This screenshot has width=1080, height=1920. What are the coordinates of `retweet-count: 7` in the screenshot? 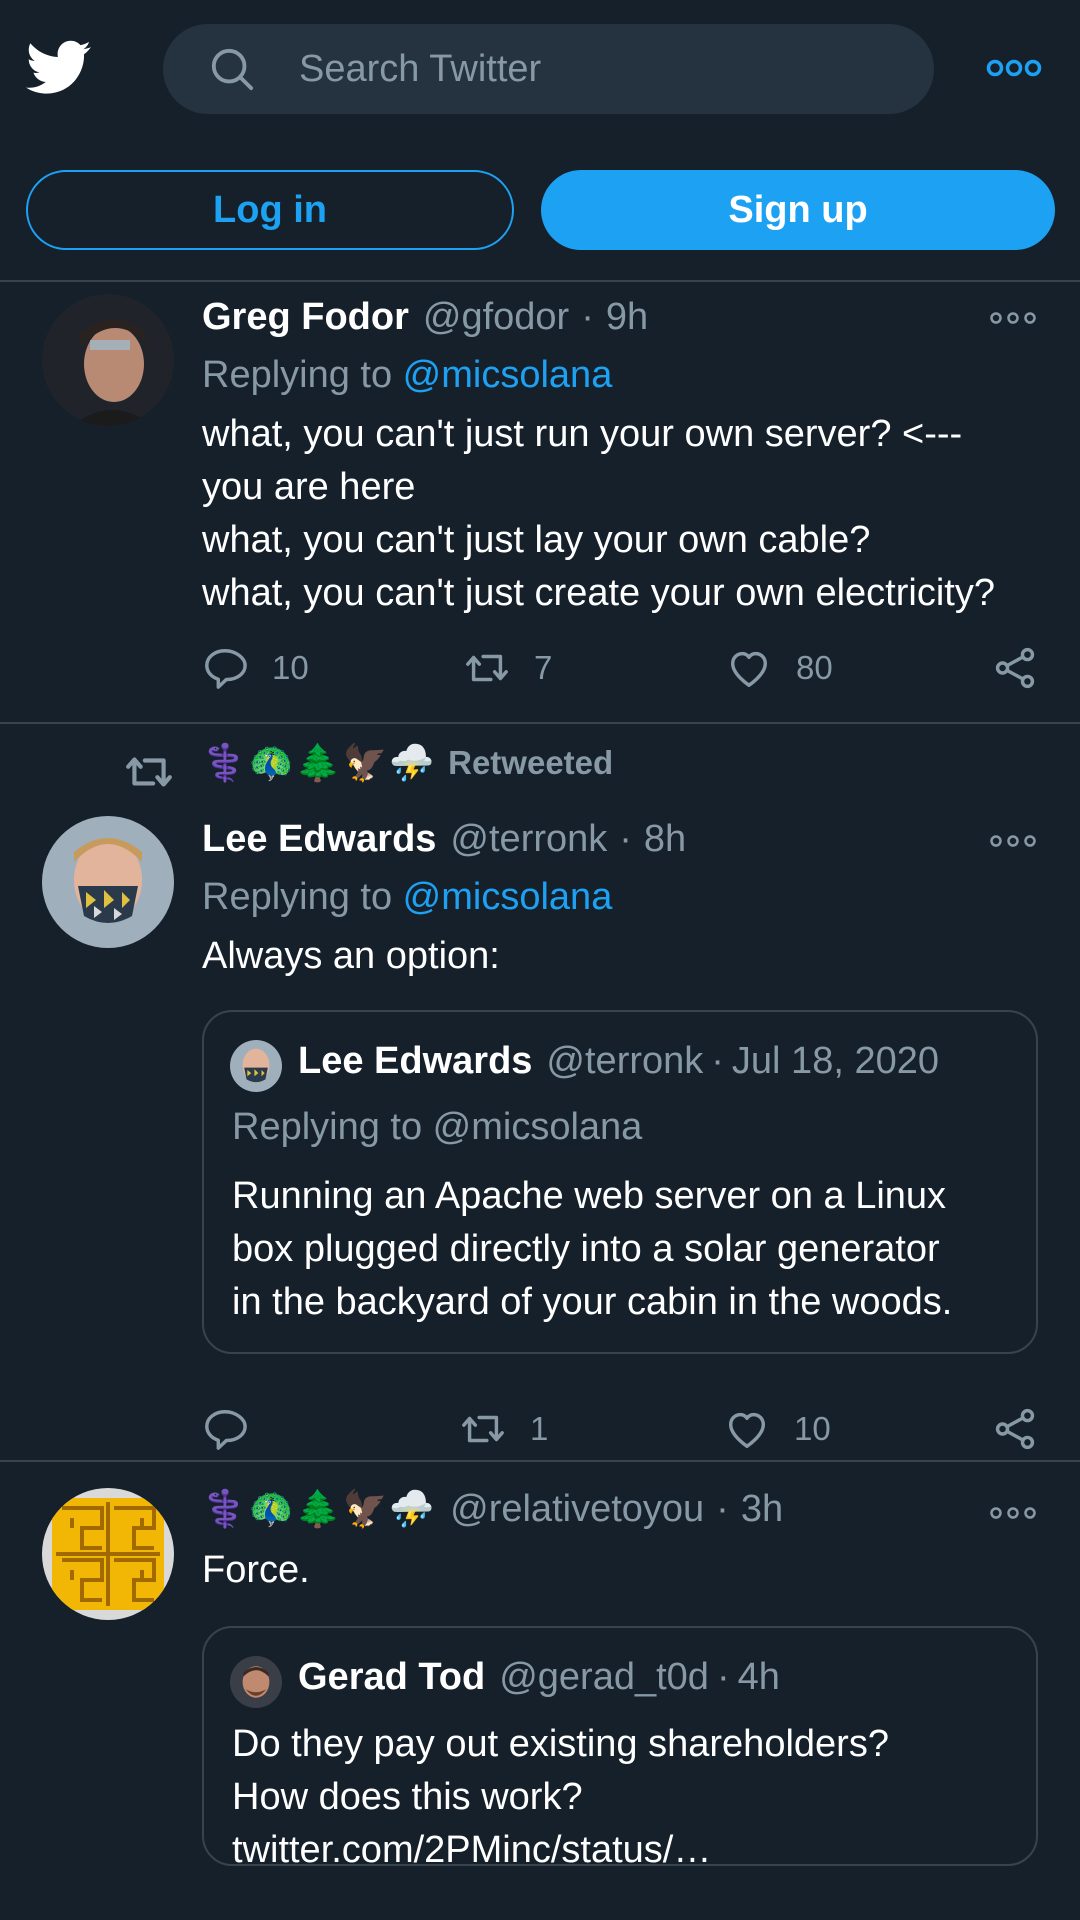 It's located at (543, 667).